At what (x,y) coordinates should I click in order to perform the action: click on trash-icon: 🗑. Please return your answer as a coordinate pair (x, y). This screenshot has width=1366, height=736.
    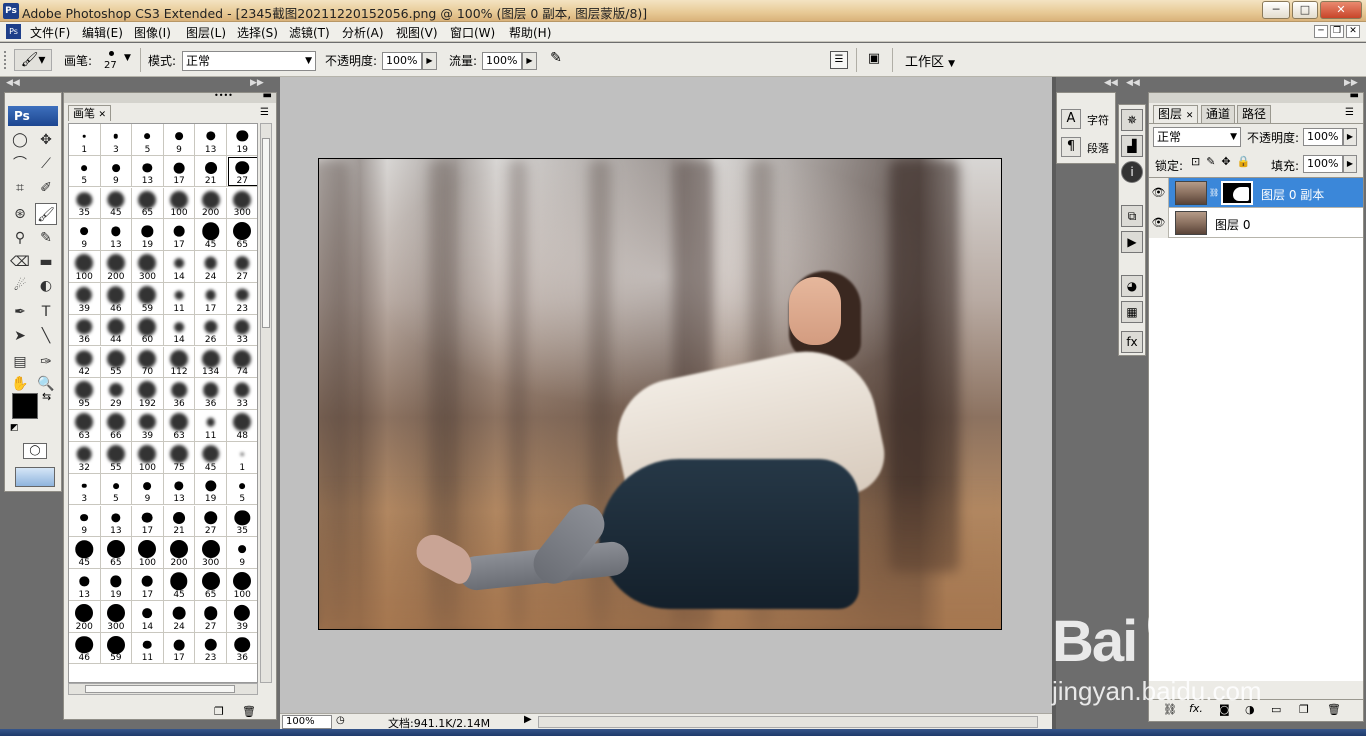
    Looking at the image, I should click on (249, 711).